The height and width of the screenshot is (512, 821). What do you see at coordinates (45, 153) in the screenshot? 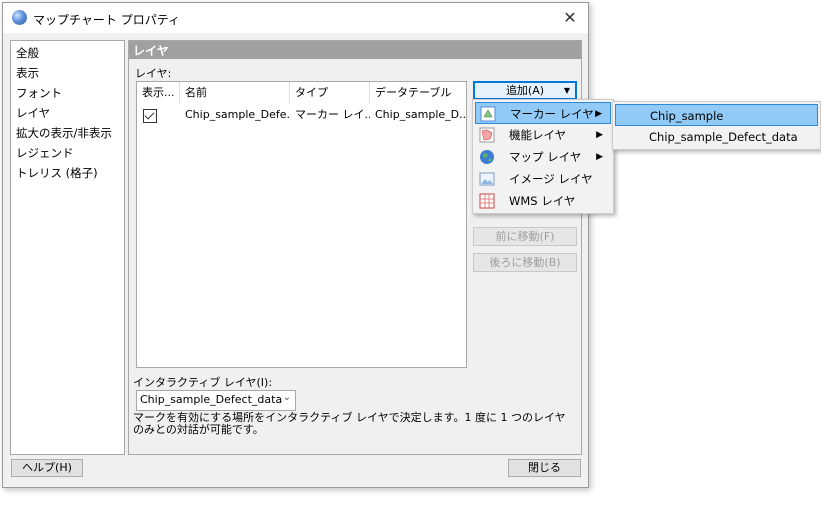
I see `nav-item-legend: レジェンド` at bounding box center [45, 153].